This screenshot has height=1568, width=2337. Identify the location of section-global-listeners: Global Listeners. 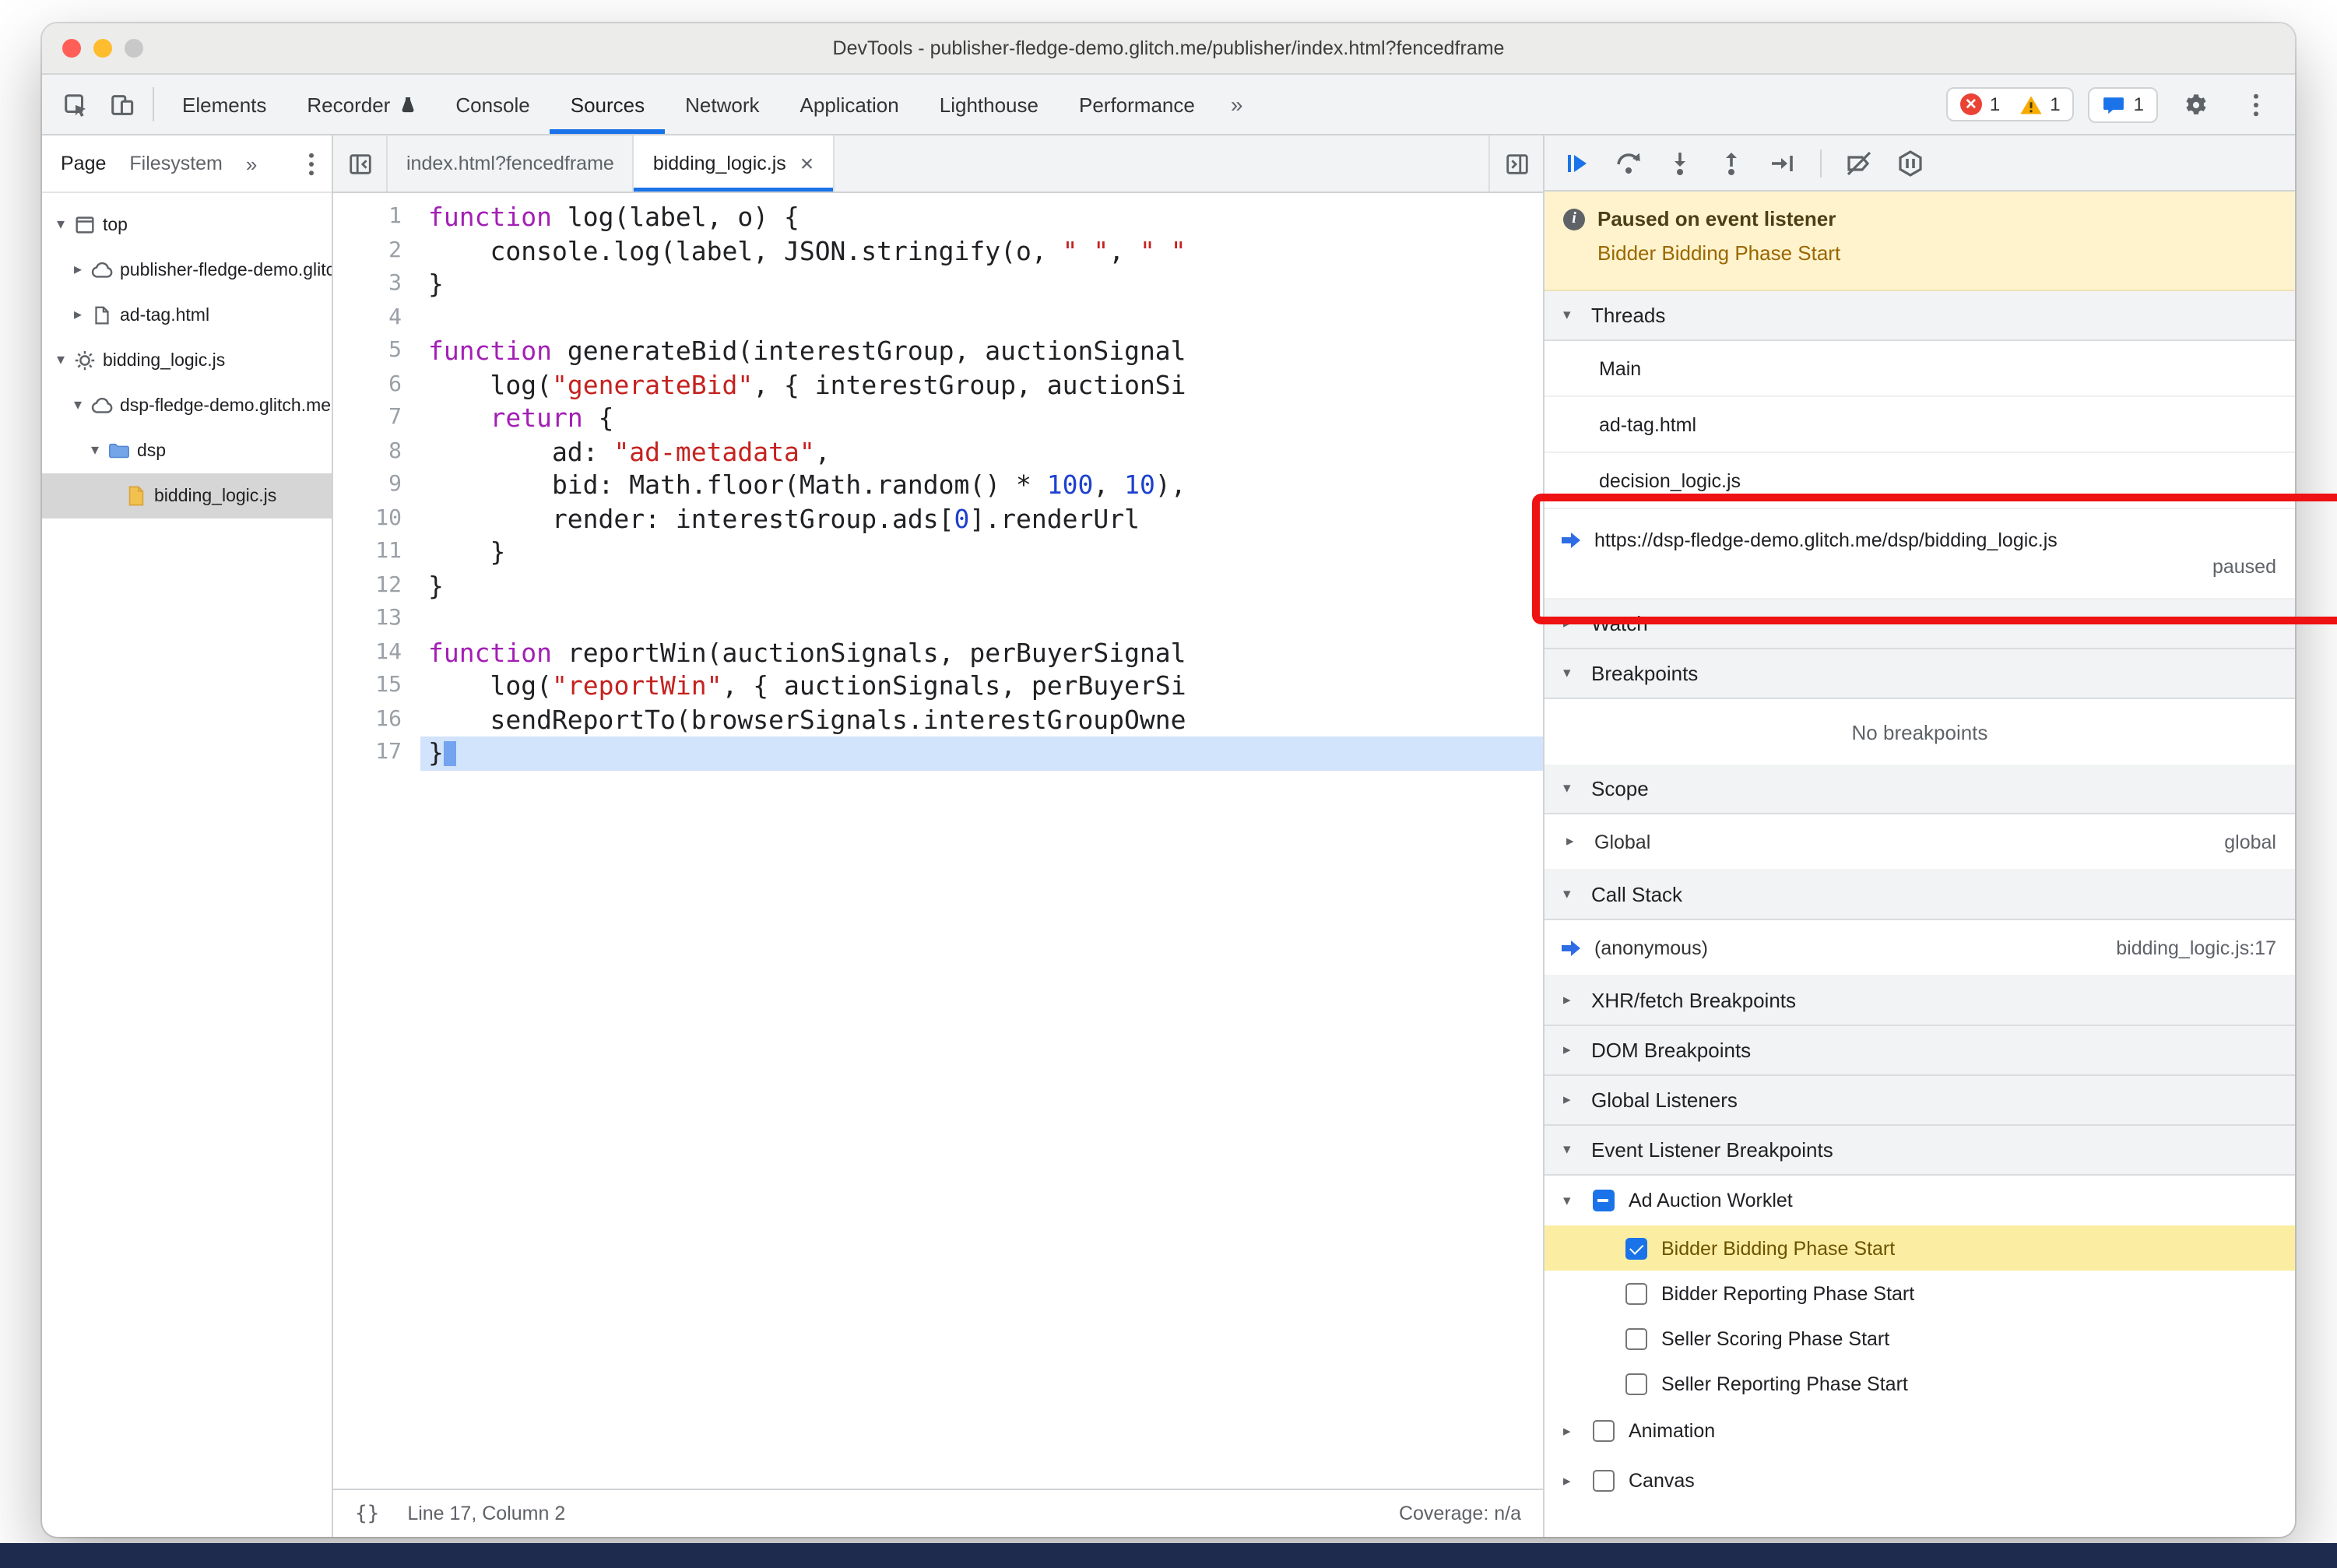
(1920, 1101).